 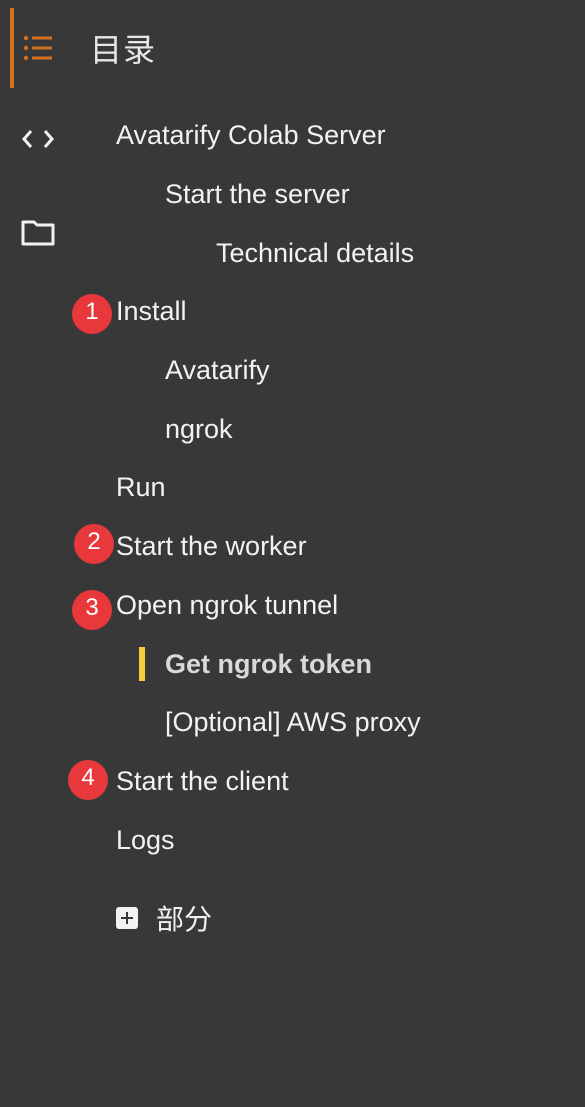 I want to click on toc-active-marker, so click(x=142, y=664).